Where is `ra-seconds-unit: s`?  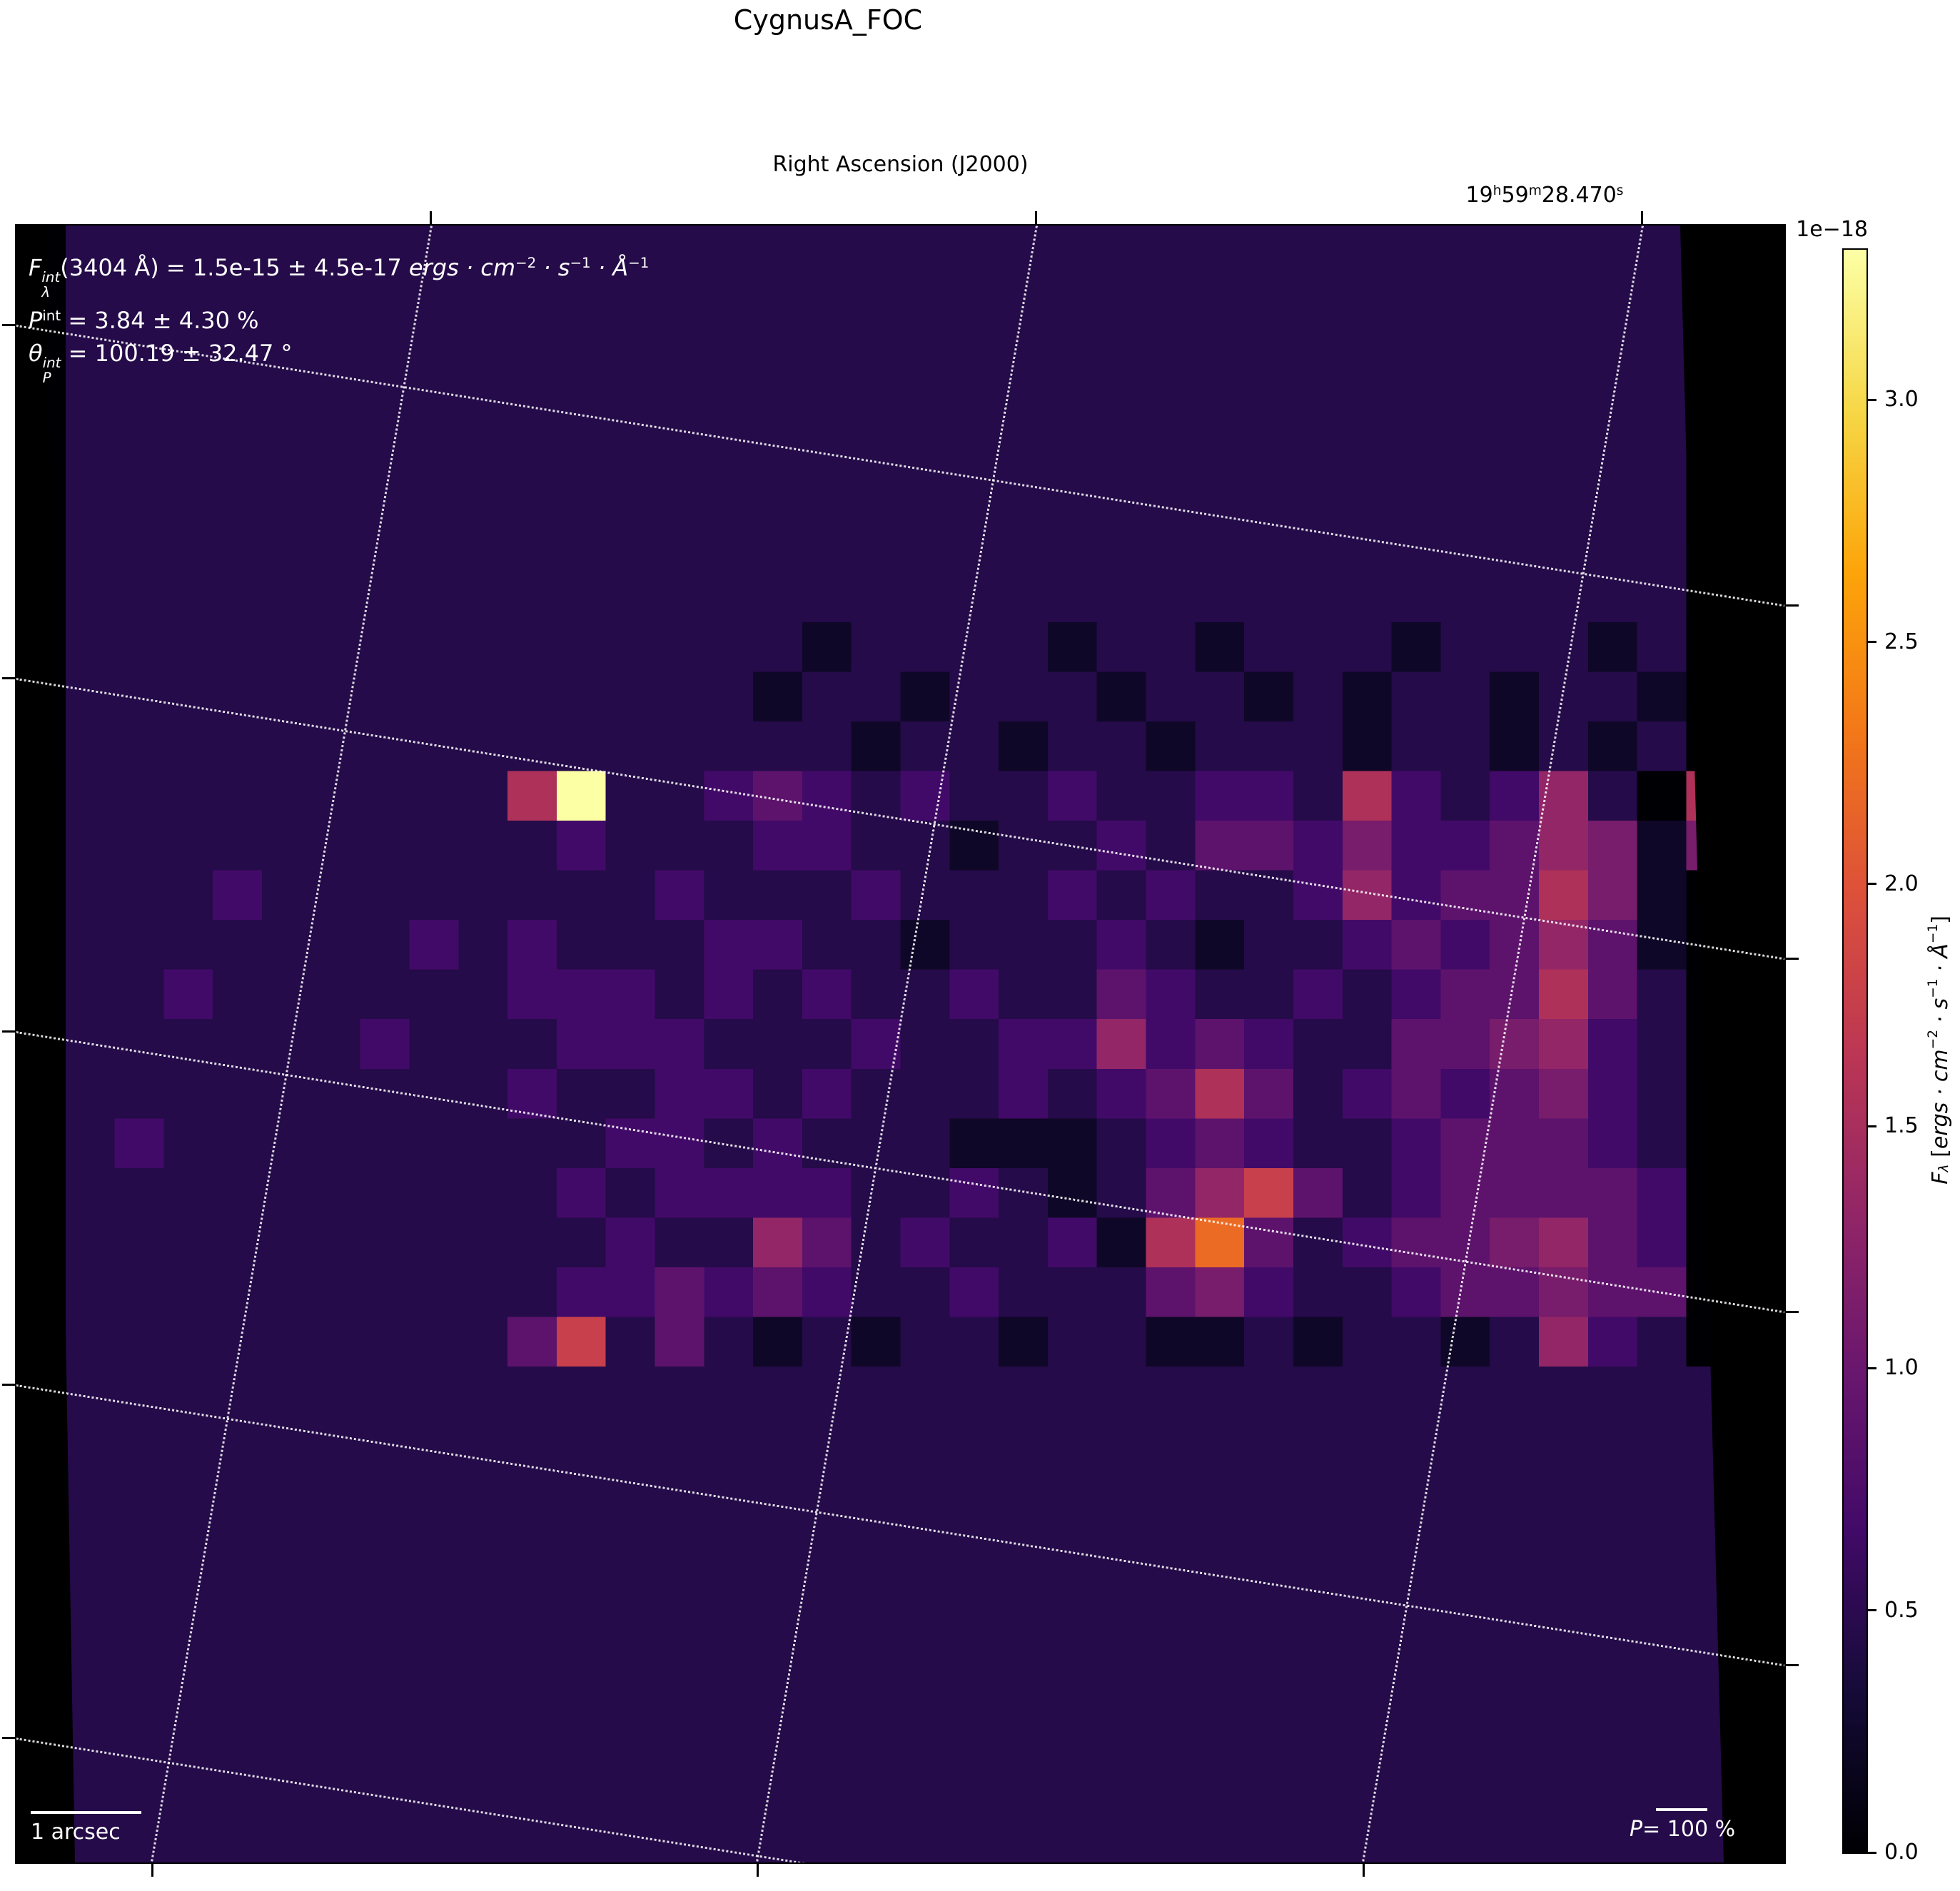
ra-seconds-unit: s is located at coordinates (1620, 190).